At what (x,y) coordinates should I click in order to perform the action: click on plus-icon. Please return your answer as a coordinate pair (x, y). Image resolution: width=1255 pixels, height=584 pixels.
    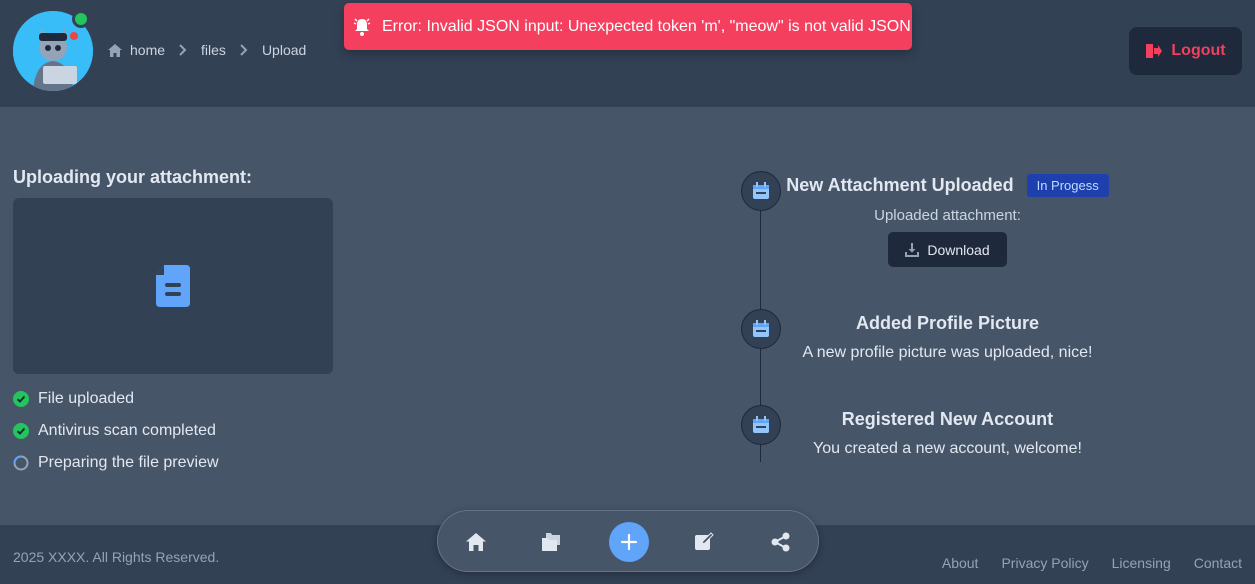
    Looking at the image, I should click on (629, 542).